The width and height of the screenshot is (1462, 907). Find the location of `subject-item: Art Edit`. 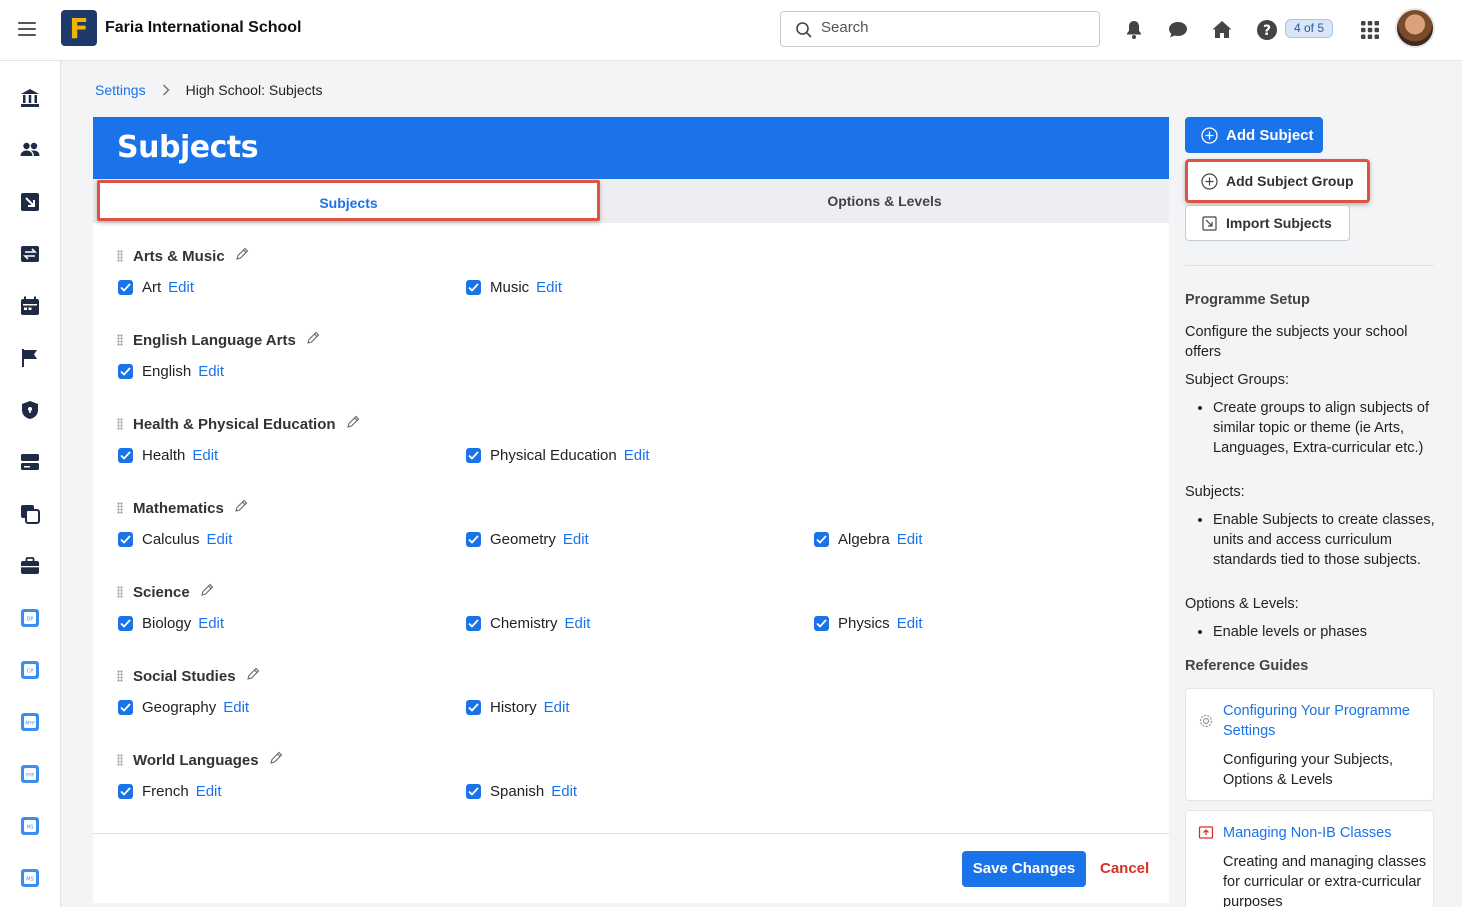

subject-item: Art Edit is located at coordinates (156, 287).